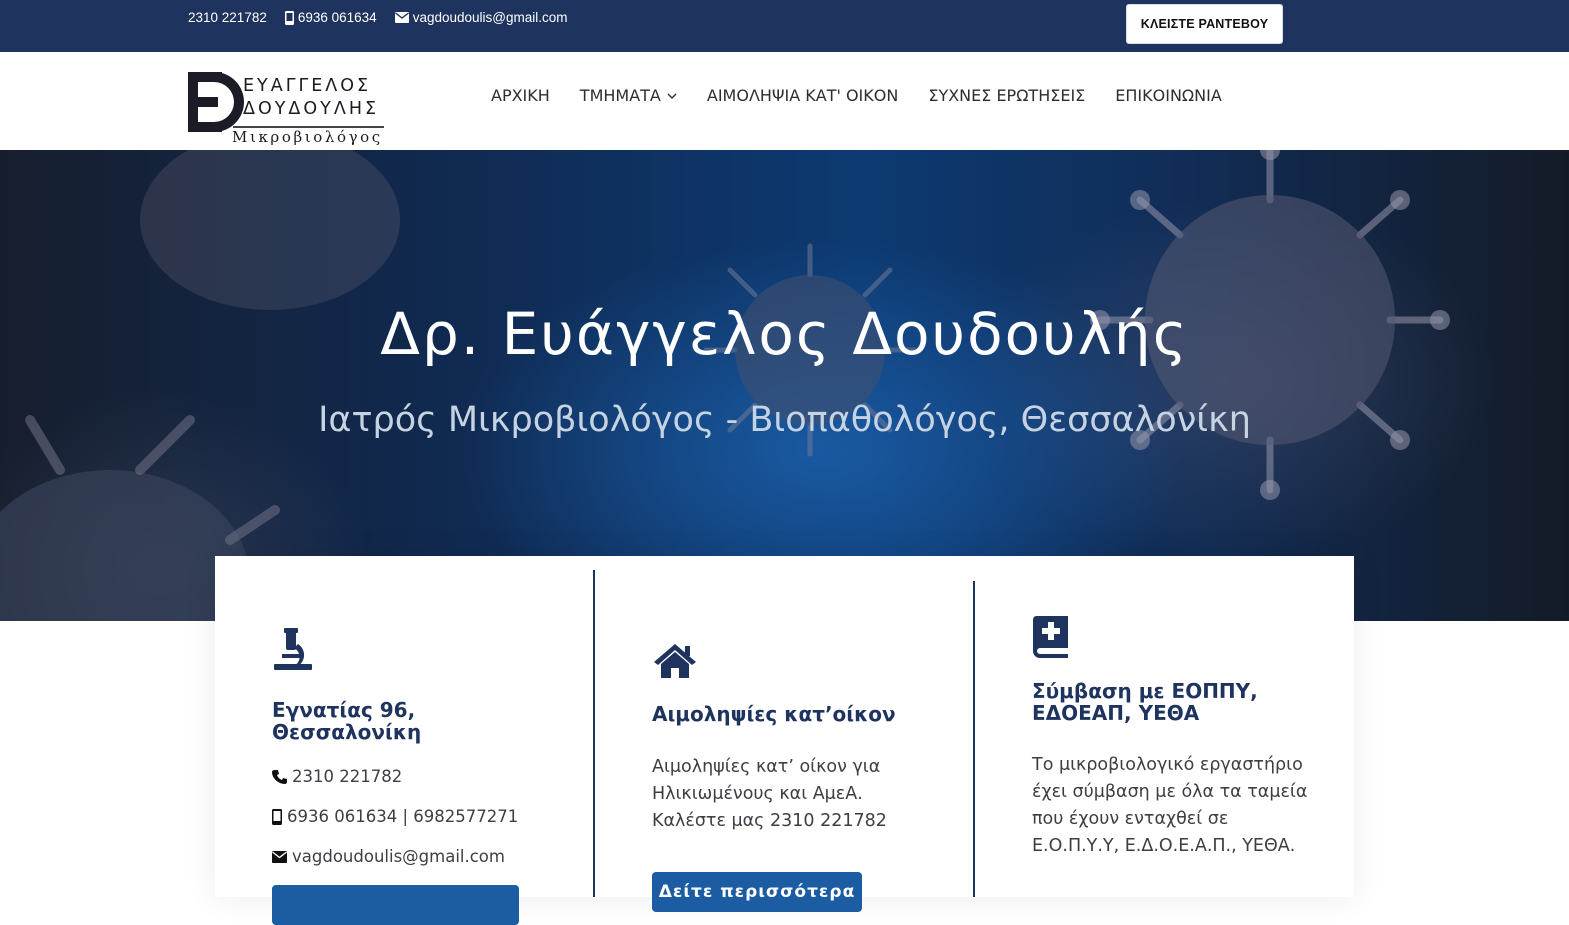 The width and height of the screenshot is (1569, 925). What do you see at coordinates (620, 95) in the screenshot?
I see `nav-item-label: ΤΜΗΜΑΤΑ` at bounding box center [620, 95].